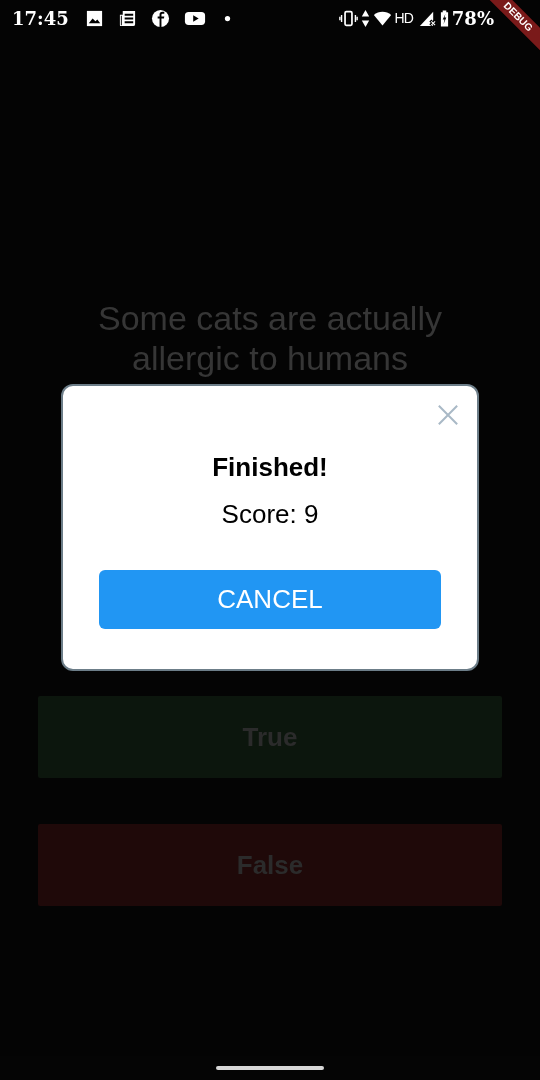 The width and height of the screenshot is (540, 1080). Describe the element at coordinates (348, 18) in the screenshot. I see `vibrate-icon` at that location.